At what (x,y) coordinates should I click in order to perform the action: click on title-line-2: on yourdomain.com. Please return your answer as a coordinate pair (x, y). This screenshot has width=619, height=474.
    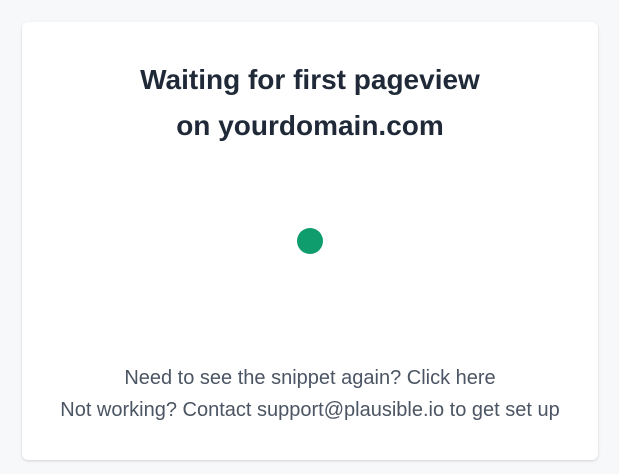
    Looking at the image, I should click on (310, 125).